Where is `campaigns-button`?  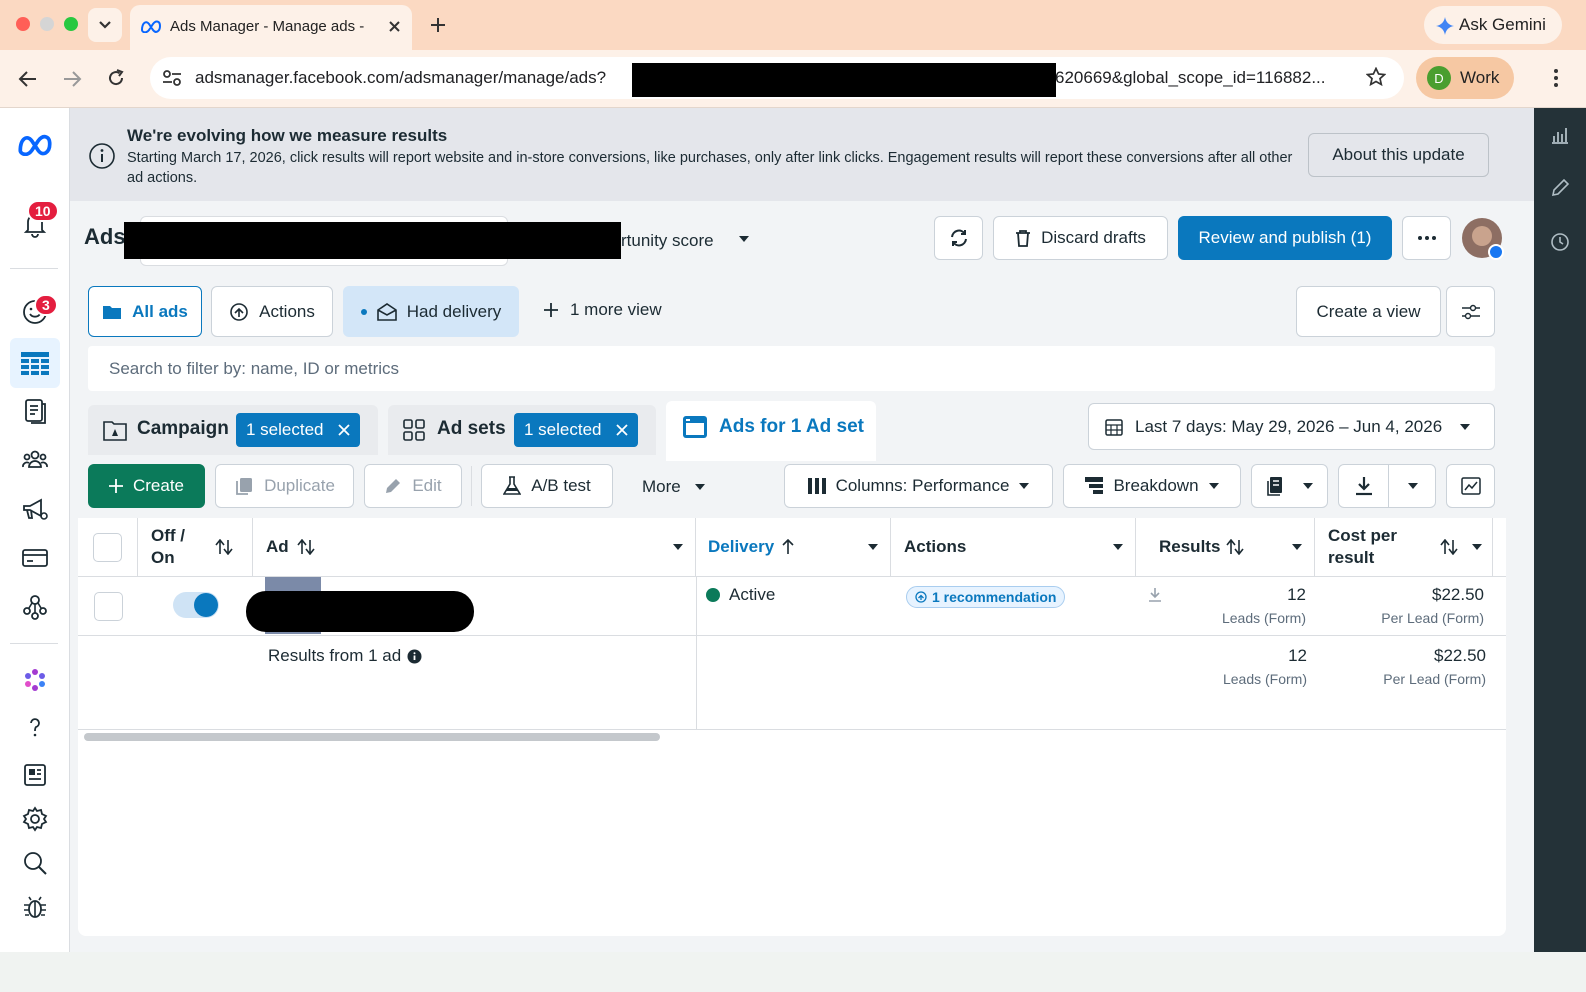
campaigns-button is located at coordinates (35, 509).